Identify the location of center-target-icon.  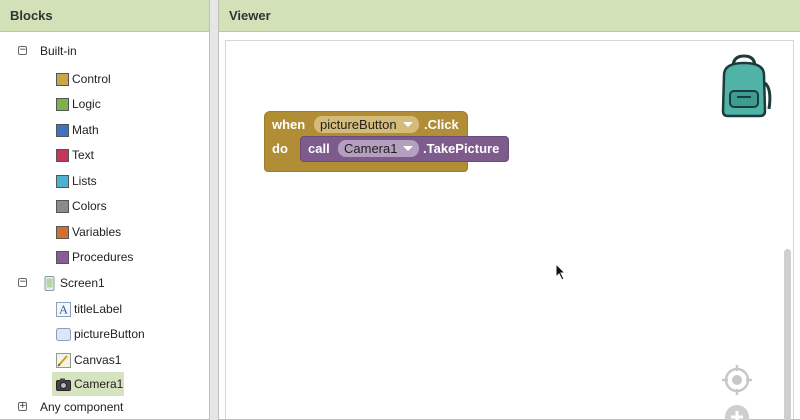
(737, 382).